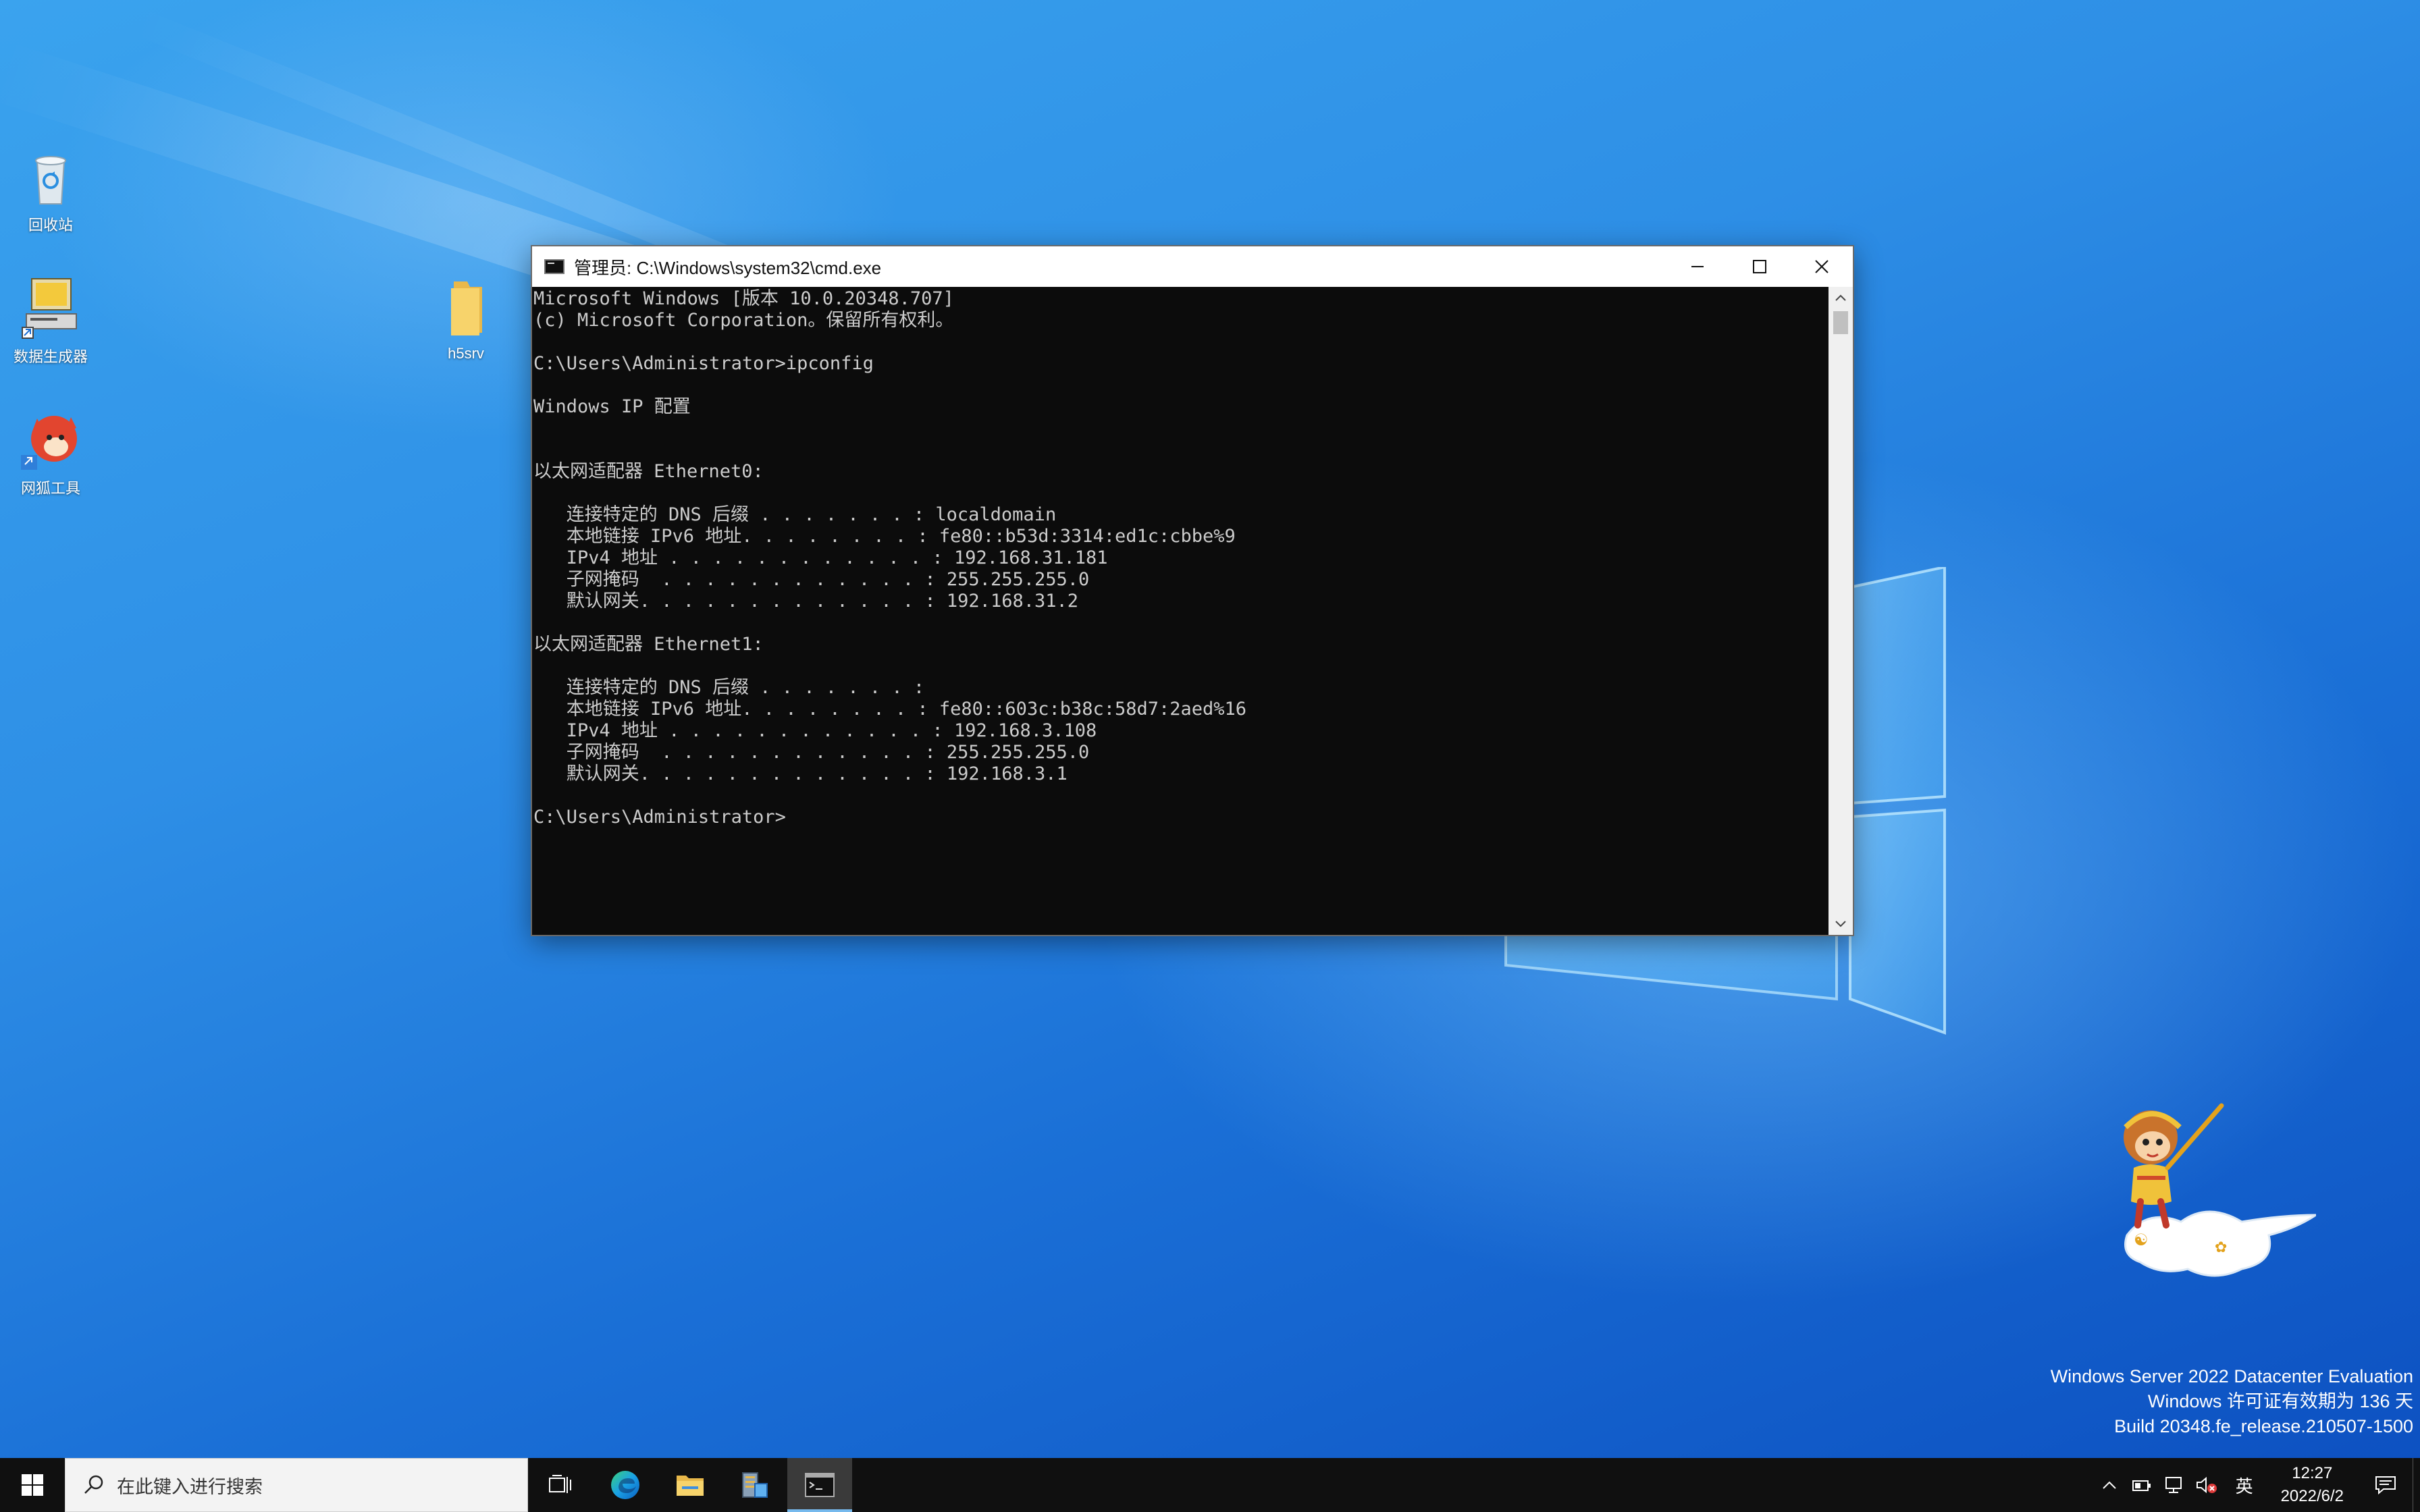  Describe the element at coordinates (743, 320) in the screenshot. I see `console-line: (c) Microsoft Corporation。保留所有权利。` at that location.